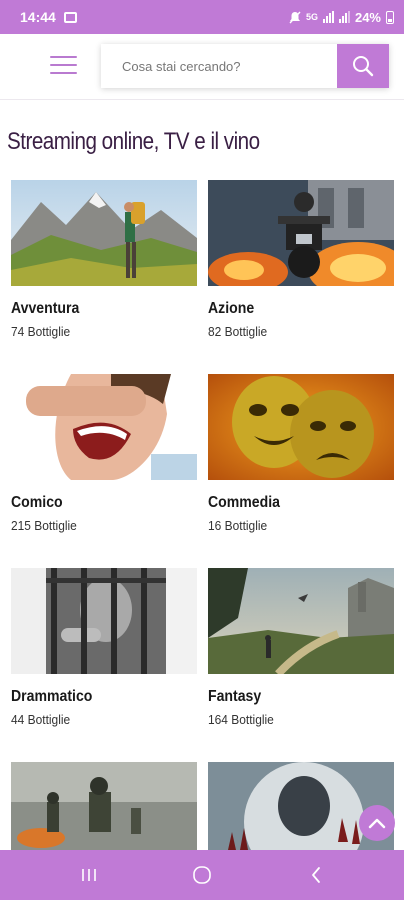  What do you see at coordinates (301, 233) in the screenshot?
I see `category-image-motorcycle` at bounding box center [301, 233].